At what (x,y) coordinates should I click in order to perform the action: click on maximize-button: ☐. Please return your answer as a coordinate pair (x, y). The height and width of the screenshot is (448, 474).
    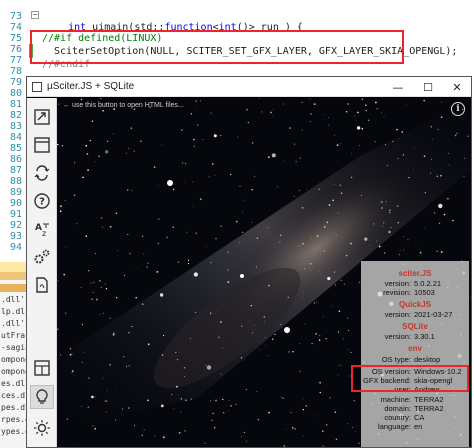
    Looking at the image, I should click on (428, 87).